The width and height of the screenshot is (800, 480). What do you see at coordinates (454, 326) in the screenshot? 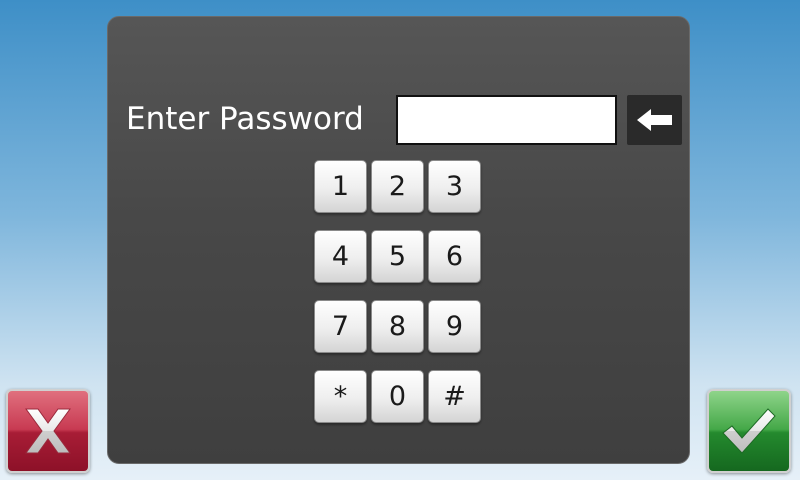
I see `keypad-key-9: 9` at bounding box center [454, 326].